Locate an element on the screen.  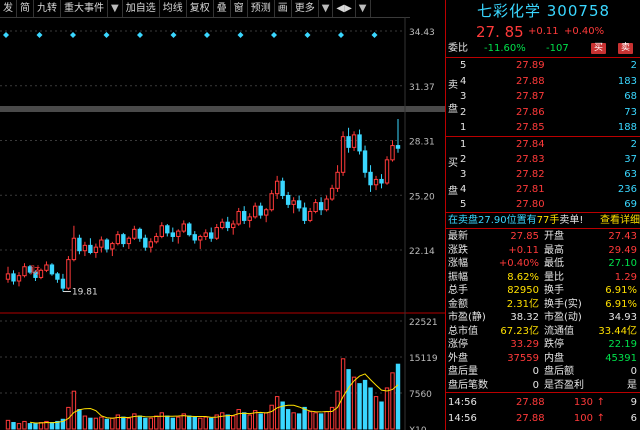
stat-label: 外盘 is located at coordinates (458, 358).